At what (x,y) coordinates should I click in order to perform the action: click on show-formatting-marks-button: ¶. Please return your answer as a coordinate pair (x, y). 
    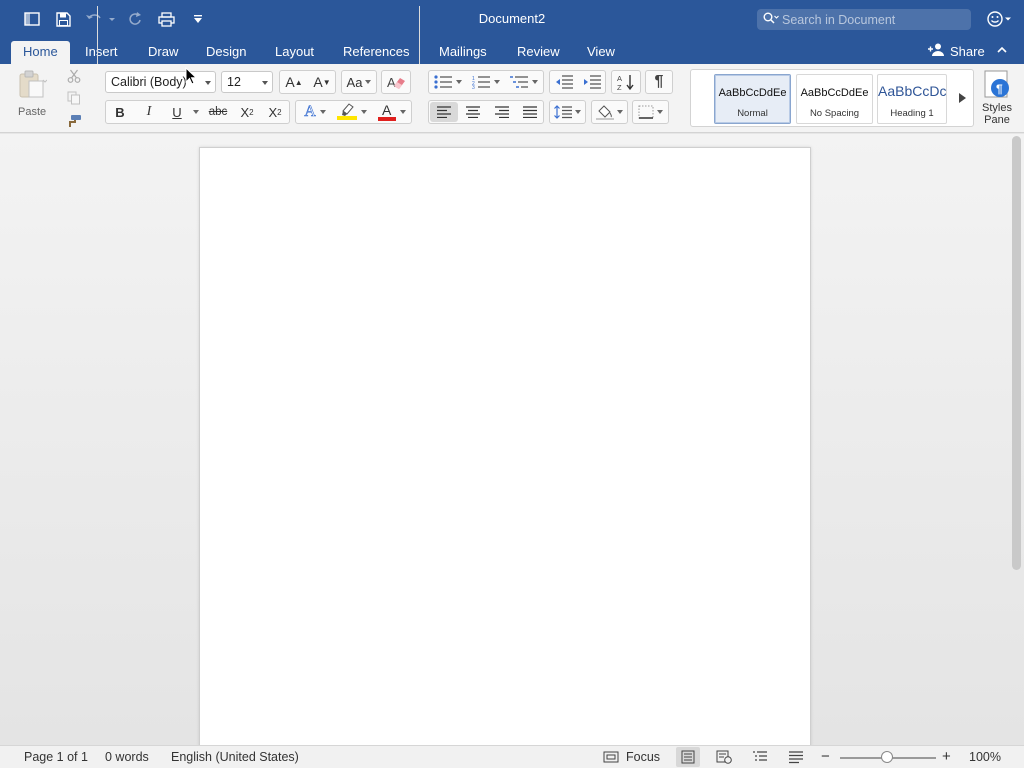
    Looking at the image, I should click on (659, 82).